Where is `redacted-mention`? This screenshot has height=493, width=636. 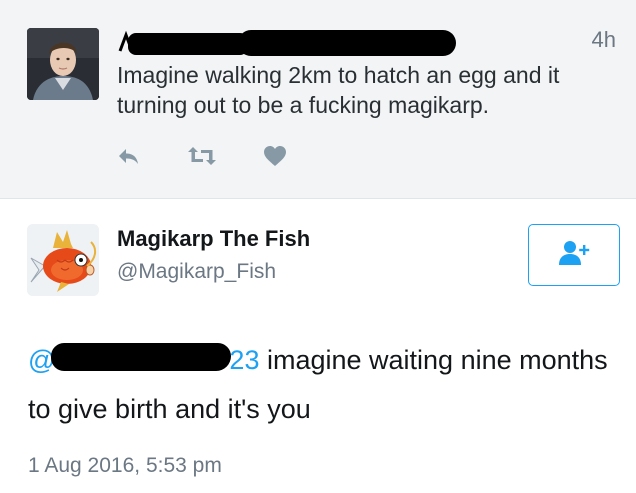
redacted-mention is located at coordinates (141, 357).